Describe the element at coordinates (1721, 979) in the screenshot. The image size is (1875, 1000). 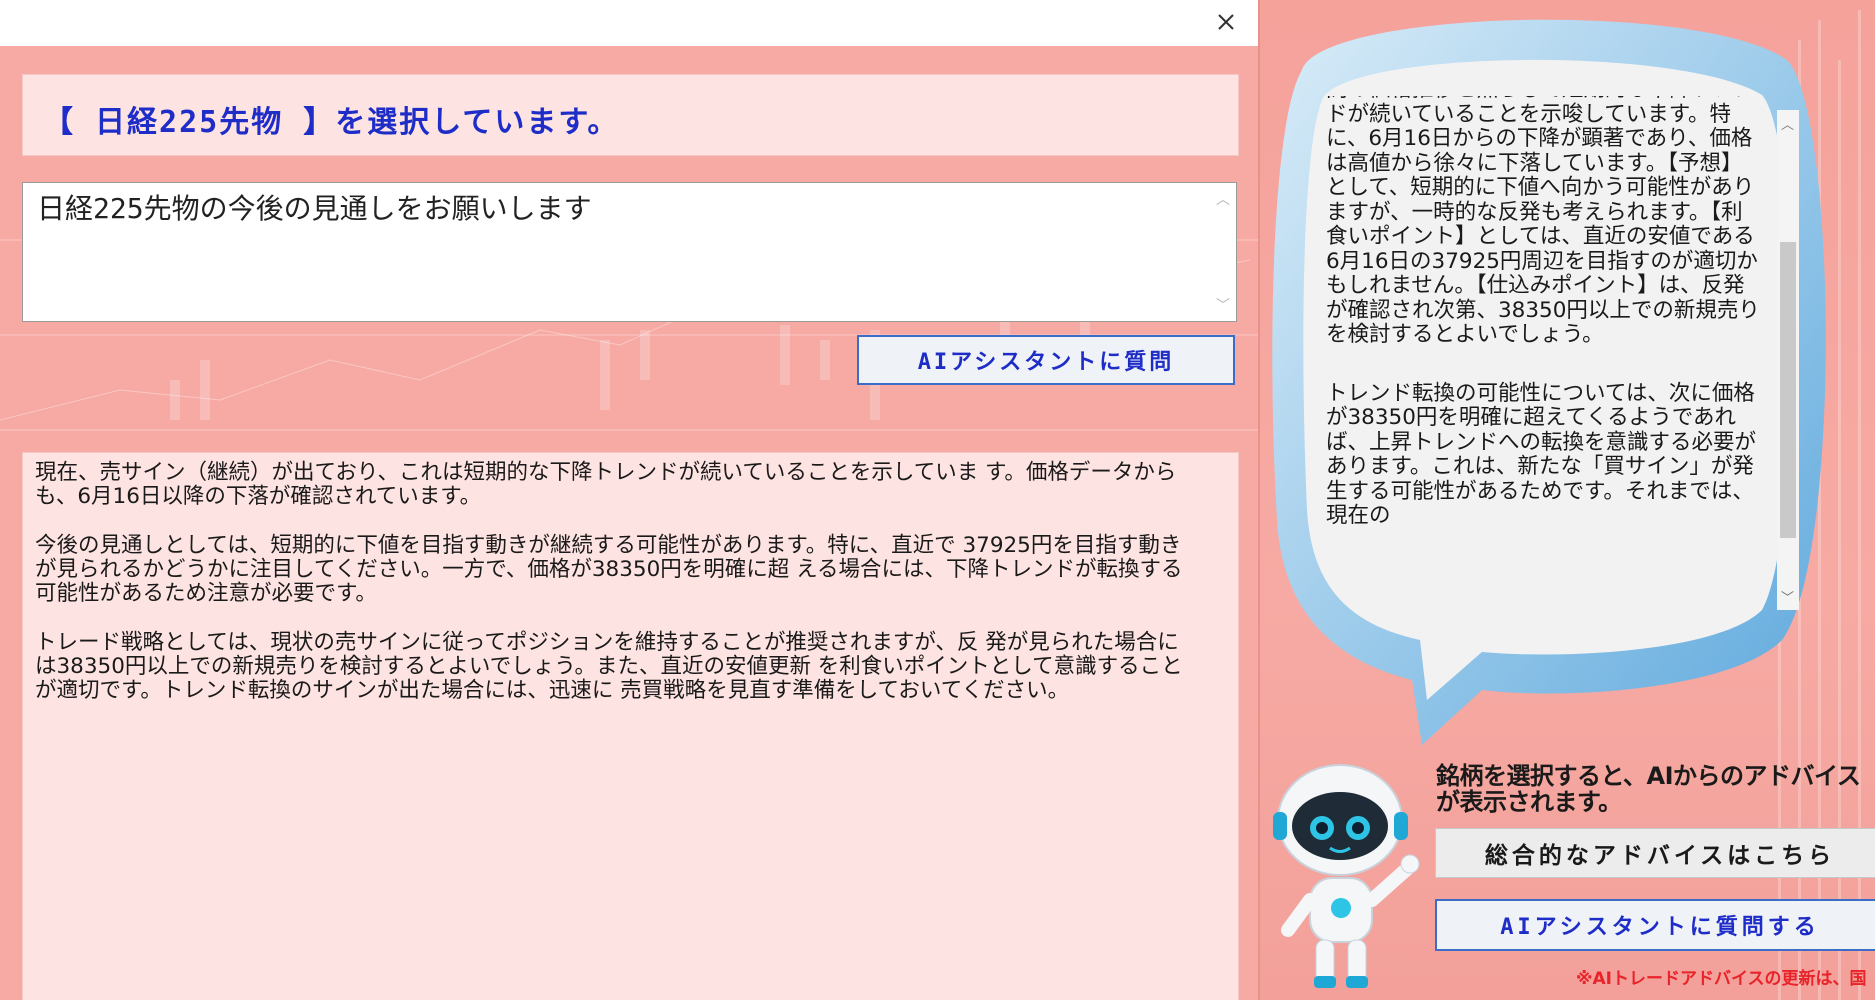
I see `footnote-text: ※AIトレードアドバイスの更新は、国` at that location.